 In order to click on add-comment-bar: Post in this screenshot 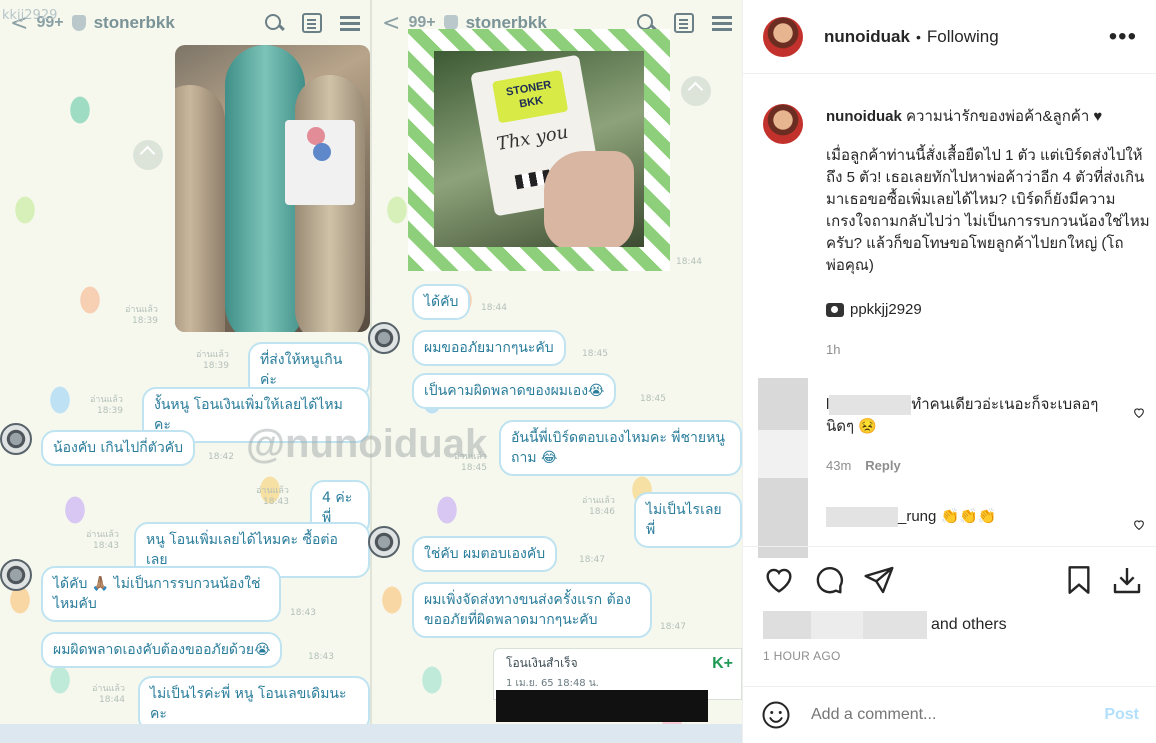, I will do `click(949, 714)`.